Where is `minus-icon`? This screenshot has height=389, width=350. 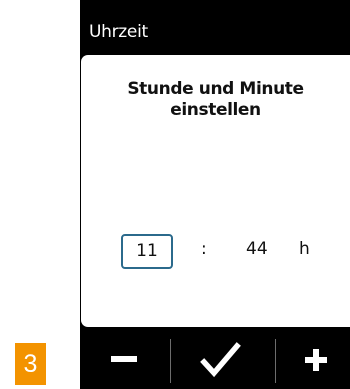 minus-icon is located at coordinates (124, 359).